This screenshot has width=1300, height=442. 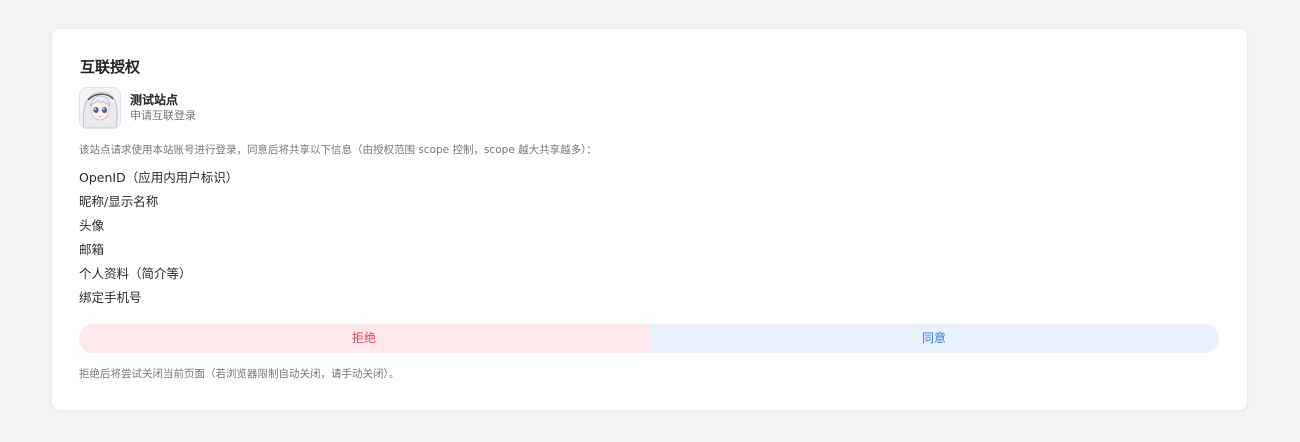 What do you see at coordinates (92, 225) in the screenshot?
I see `scope-item-avatar: 头像` at bounding box center [92, 225].